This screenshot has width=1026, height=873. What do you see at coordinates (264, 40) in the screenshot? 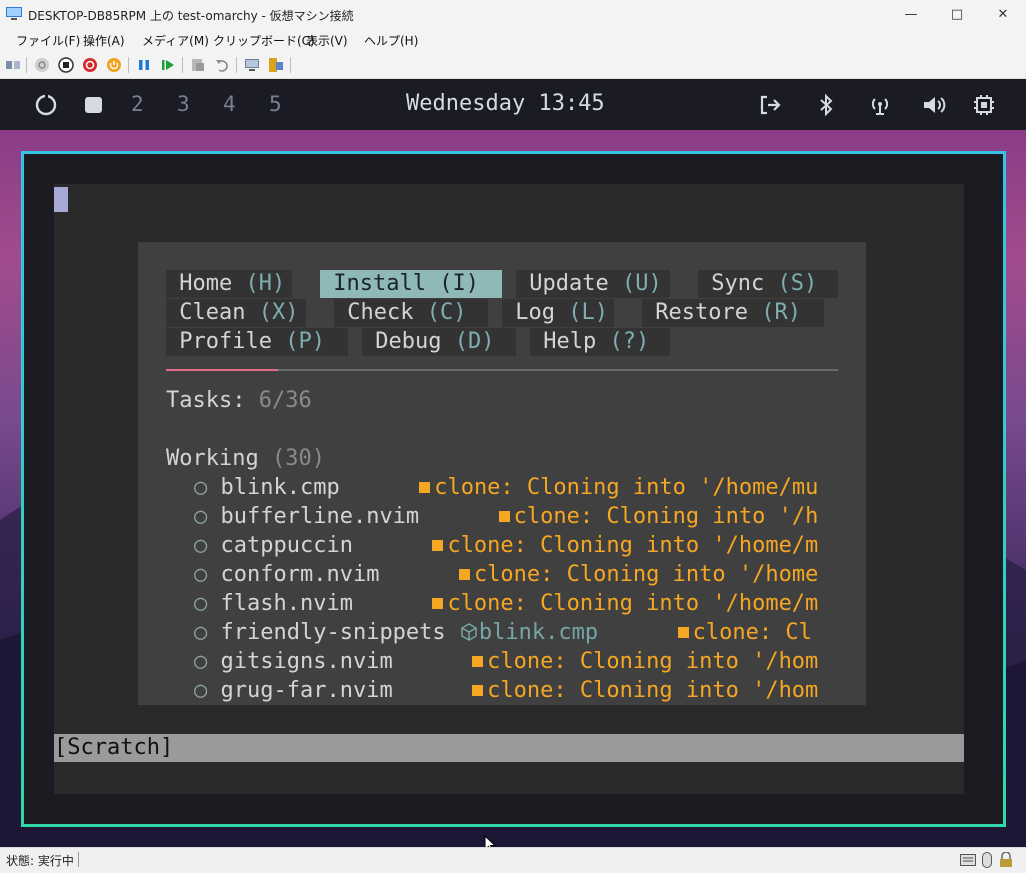
I see `menu-clipboard: クリップボード(C)` at bounding box center [264, 40].